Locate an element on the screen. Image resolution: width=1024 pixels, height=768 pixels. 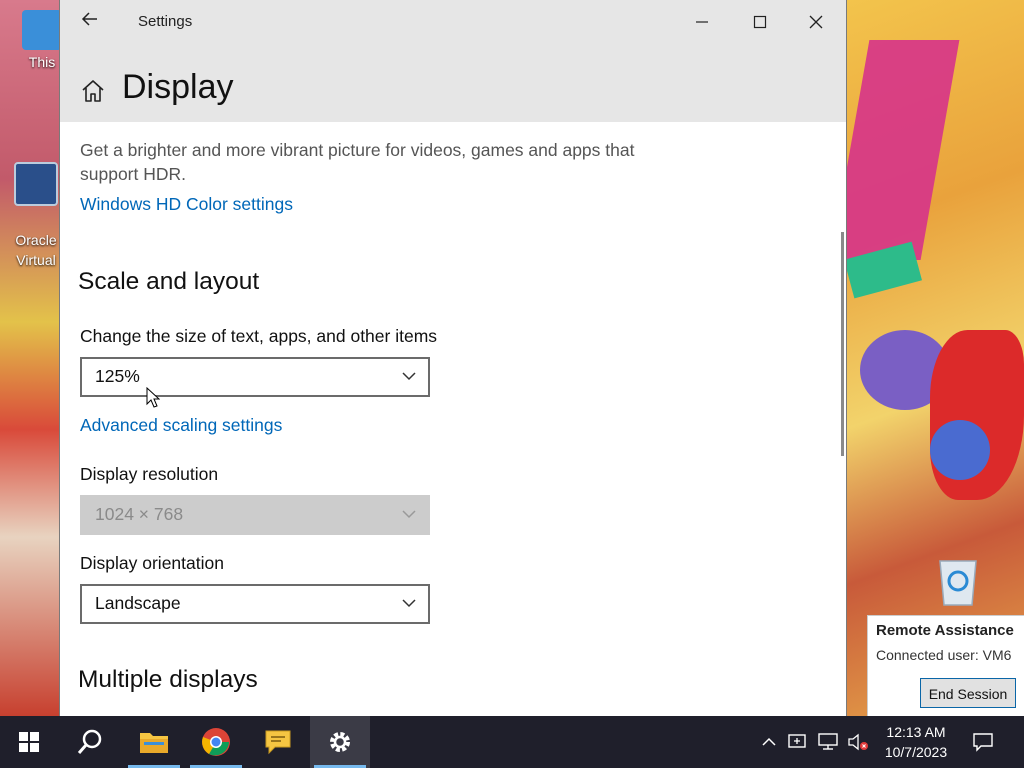
resolution-dropdown: 1024 × 768 is located at coordinates (255, 515).